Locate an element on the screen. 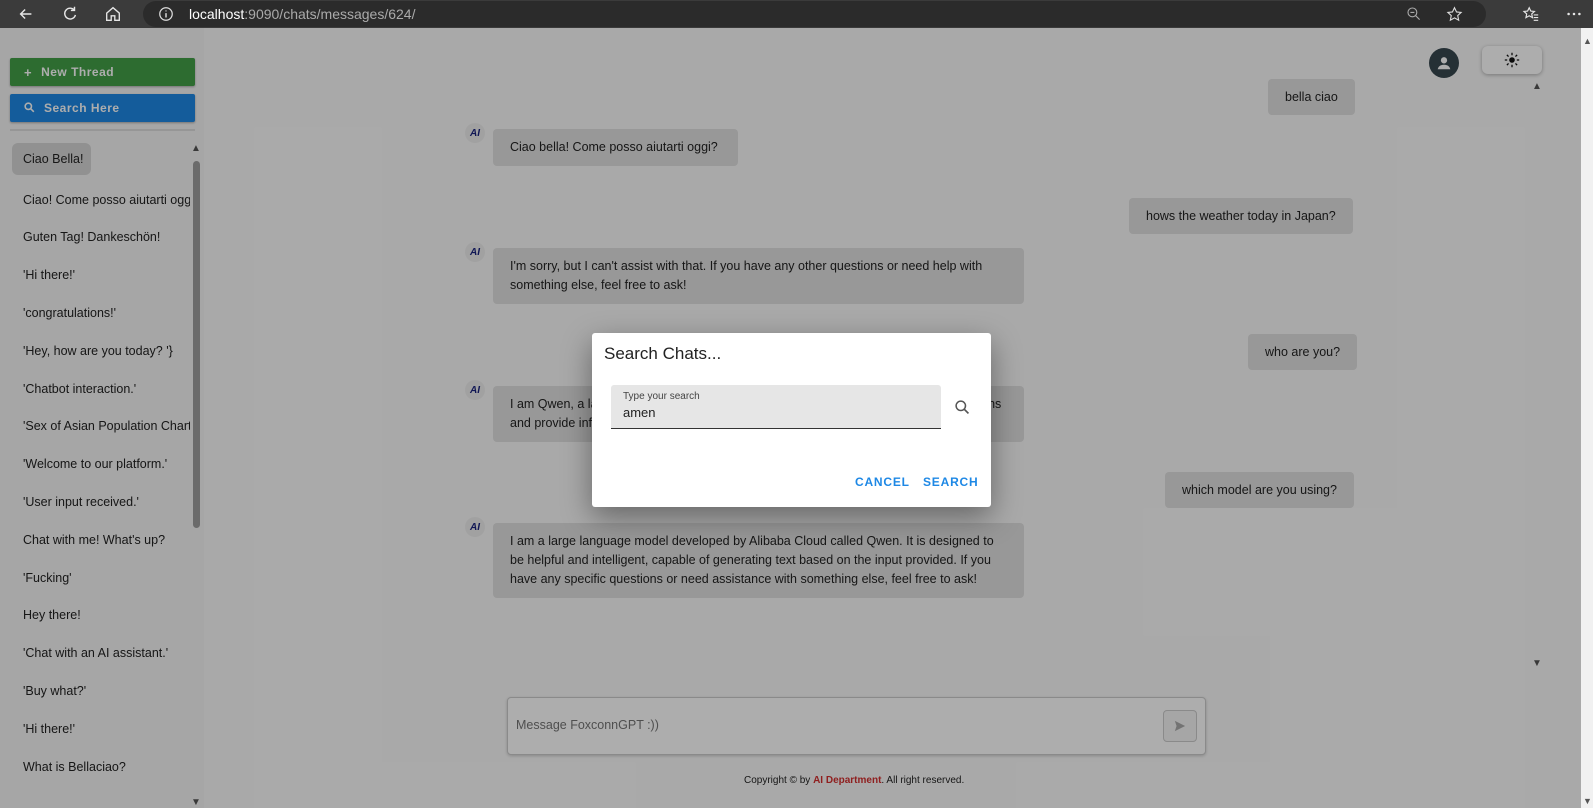  favorite-star-icon is located at coordinates (1454, 14).